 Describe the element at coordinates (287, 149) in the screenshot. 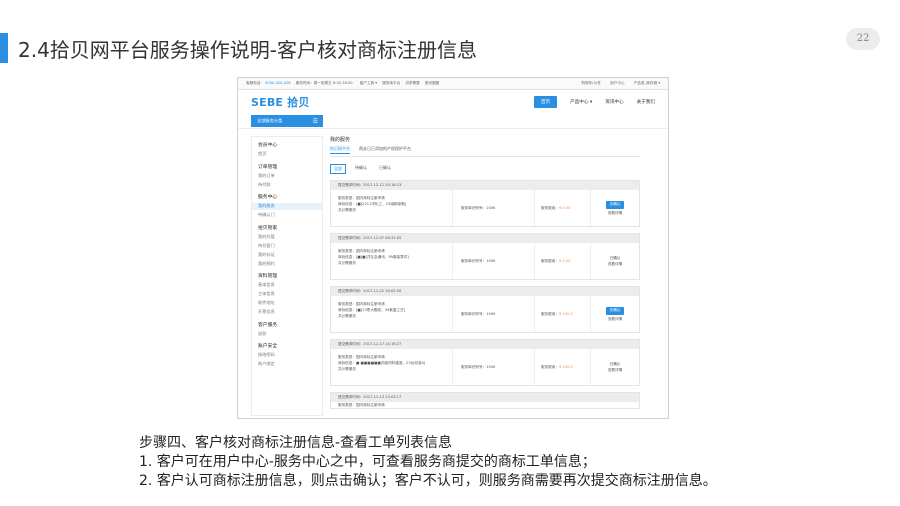

I see `sidebar-group-member: 会员中心 首页` at that location.